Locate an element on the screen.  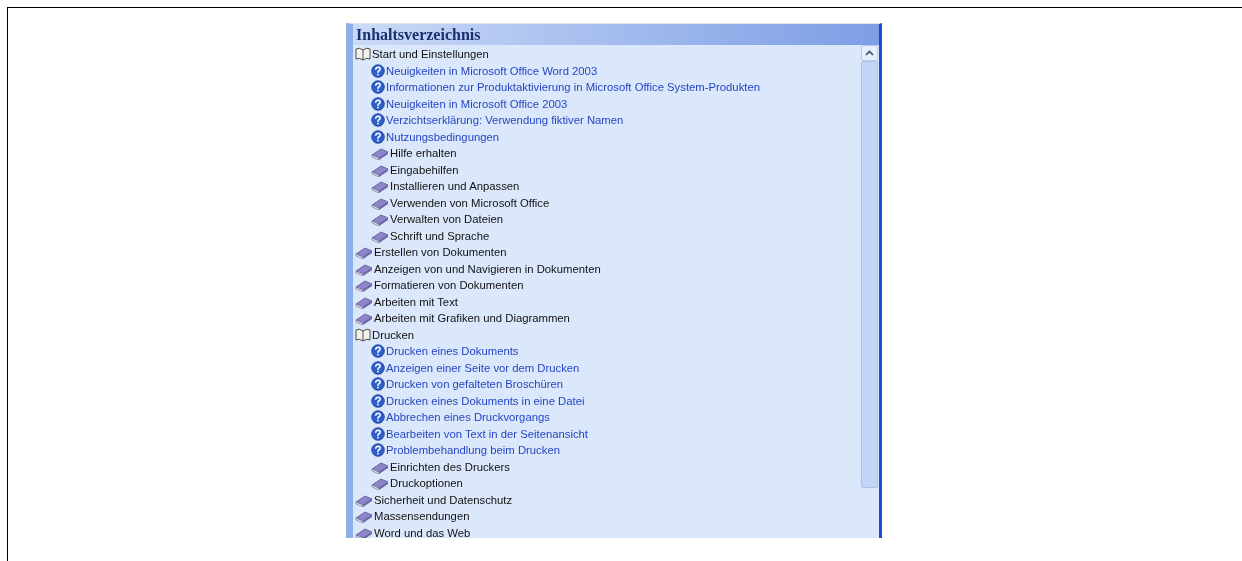
scroll-up-button is located at coordinates (869, 53).